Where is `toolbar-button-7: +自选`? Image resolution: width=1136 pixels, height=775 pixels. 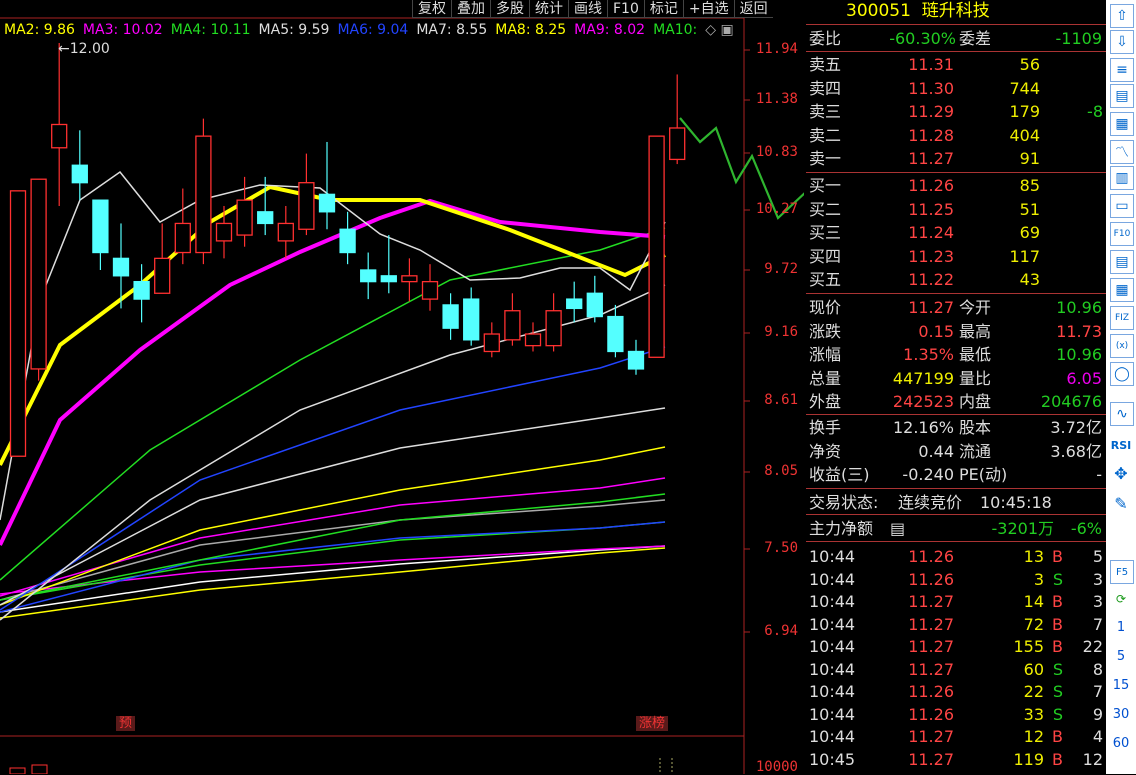 toolbar-button-7: +自选 is located at coordinates (708, 9).